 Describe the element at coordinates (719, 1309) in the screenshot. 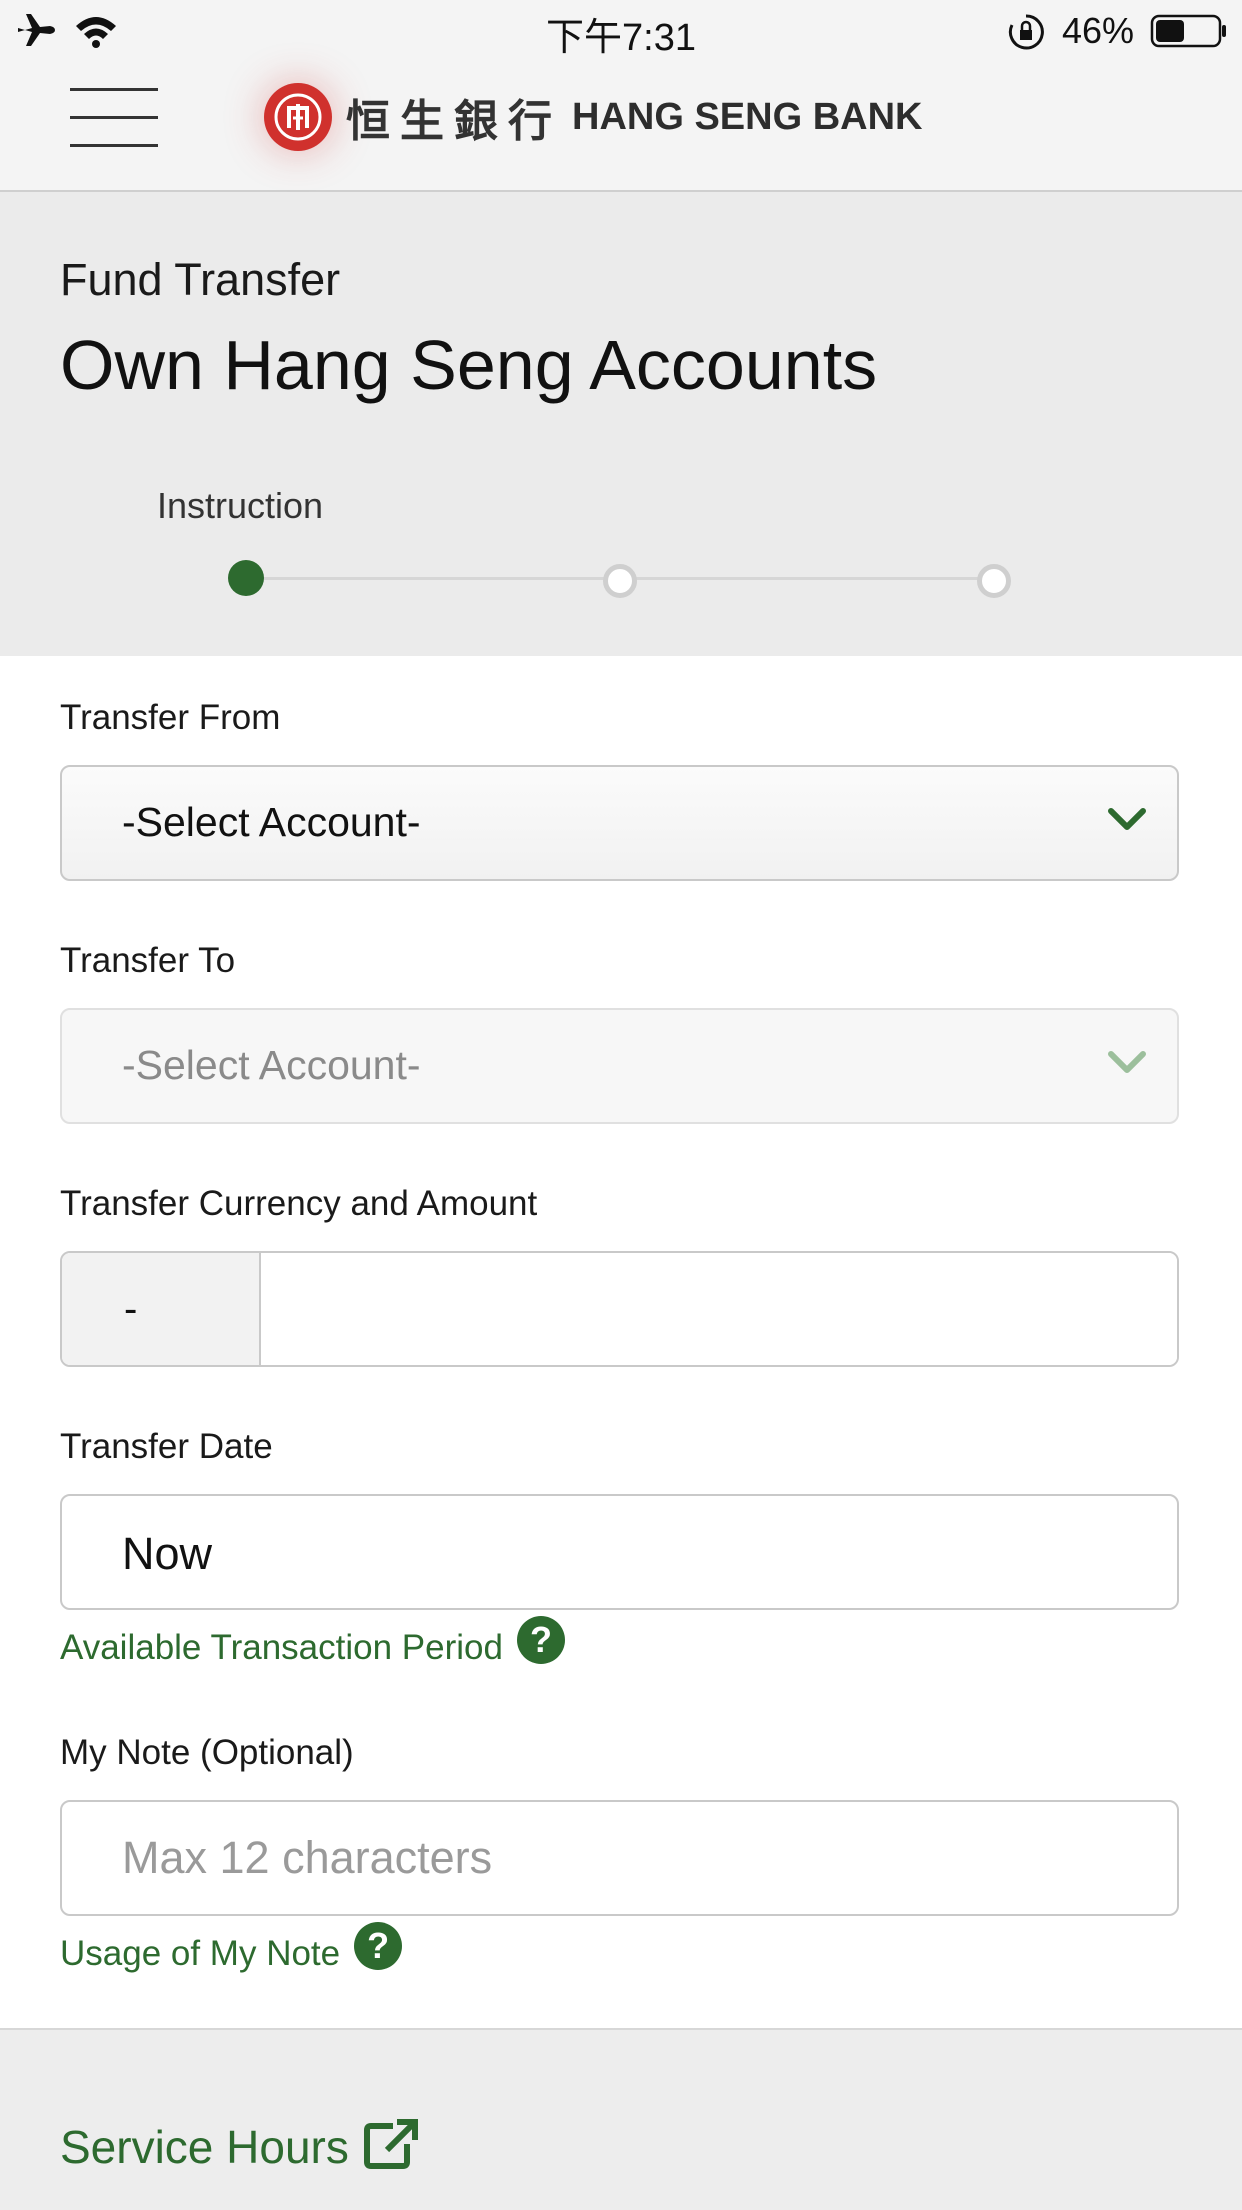

I see `amount-input` at that location.